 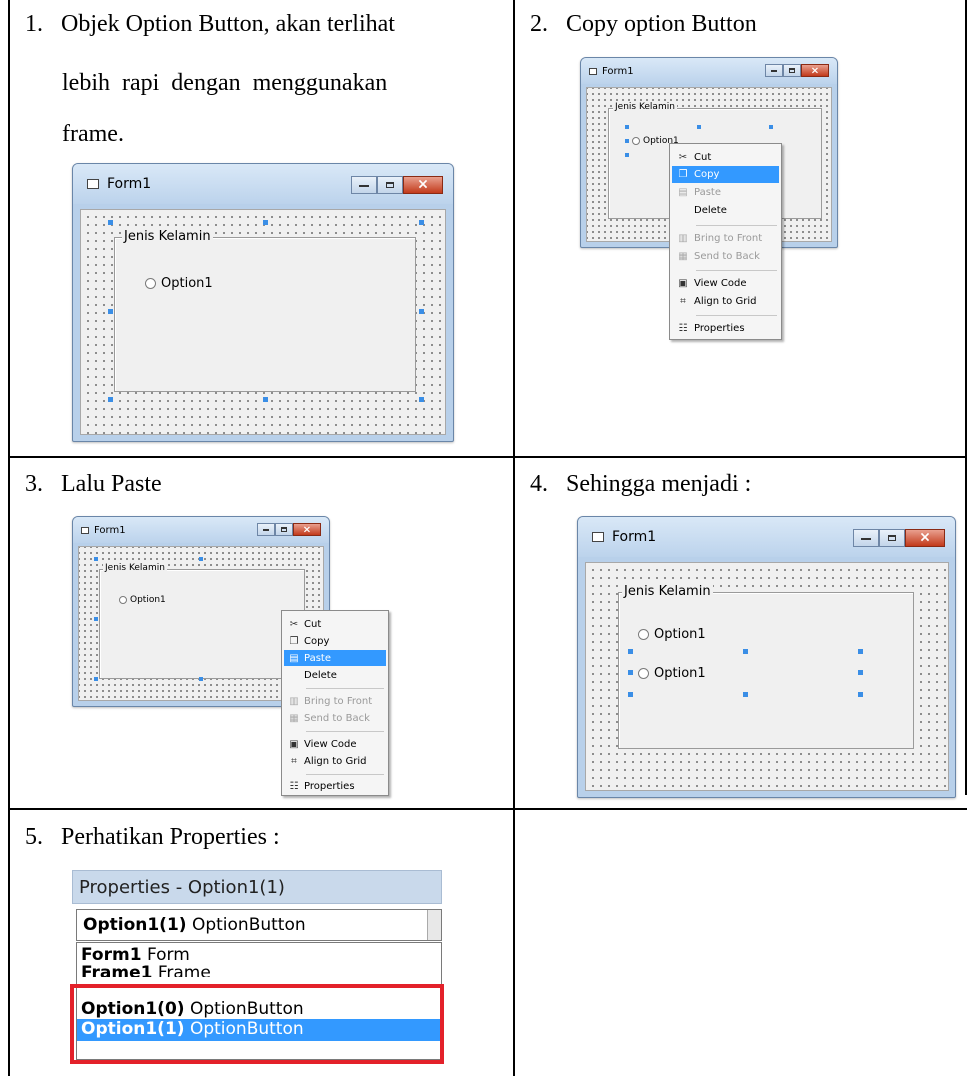 I want to click on menu-separator, so click(x=345, y=688).